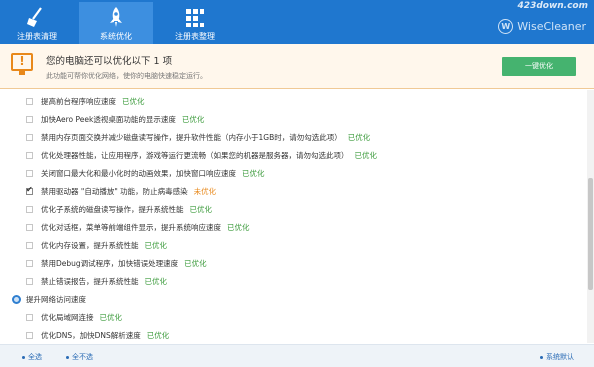 Image resolution: width=594 pixels, height=367 pixels. What do you see at coordinates (506, 26) in the screenshot?
I see `wisecleaner-logo-icon: W` at bounding box center [506, 26].